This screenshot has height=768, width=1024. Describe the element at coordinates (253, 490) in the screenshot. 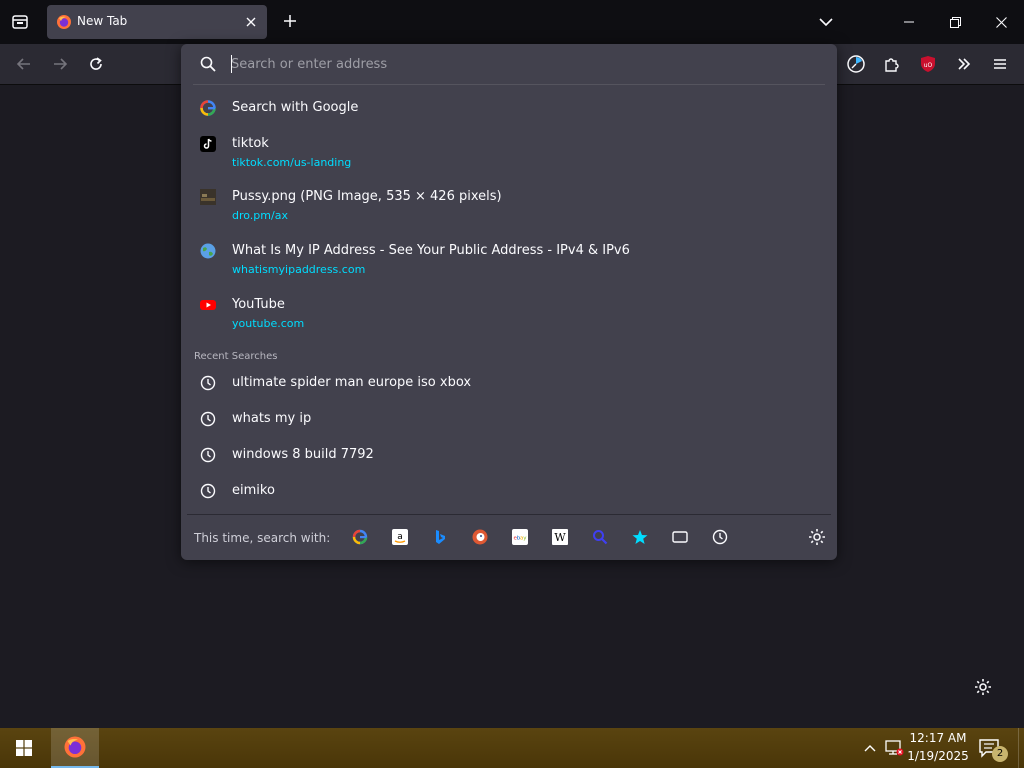

I see `recent-search-text: eimiko` at that location.